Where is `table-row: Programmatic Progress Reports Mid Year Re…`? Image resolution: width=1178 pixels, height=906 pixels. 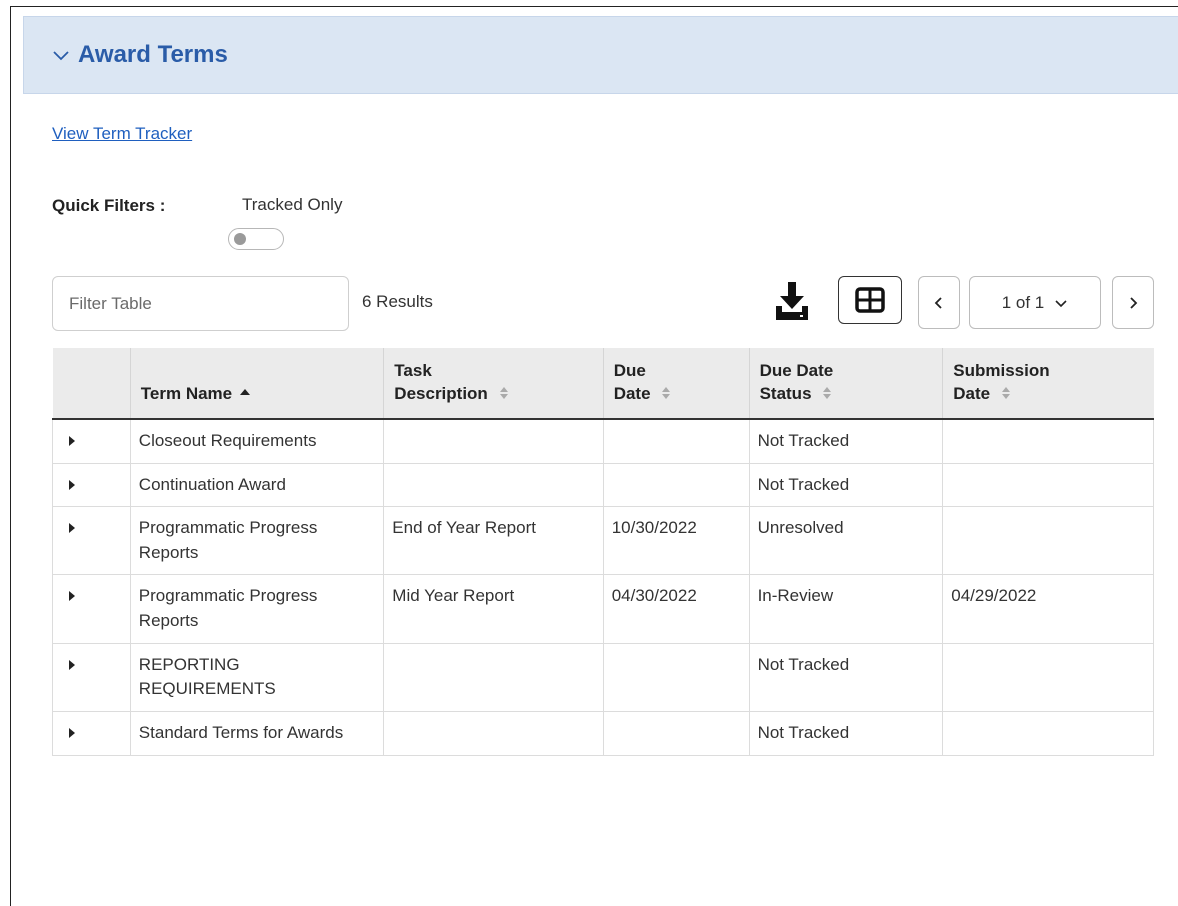
table-row: Programmatic Progress Reports Mid Year Re… is located at coordinates (603, 609).